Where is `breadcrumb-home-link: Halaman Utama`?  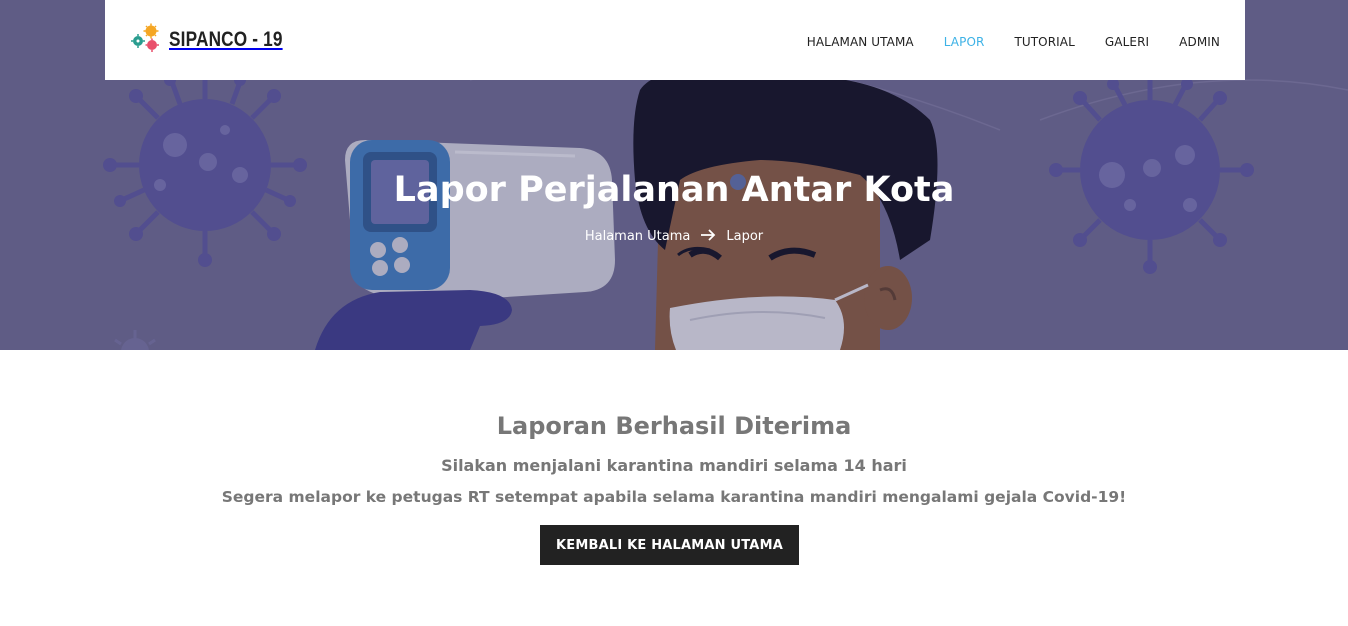 breadcrumb-home-link: Halaman Utama is located at coordinates (638, 236).